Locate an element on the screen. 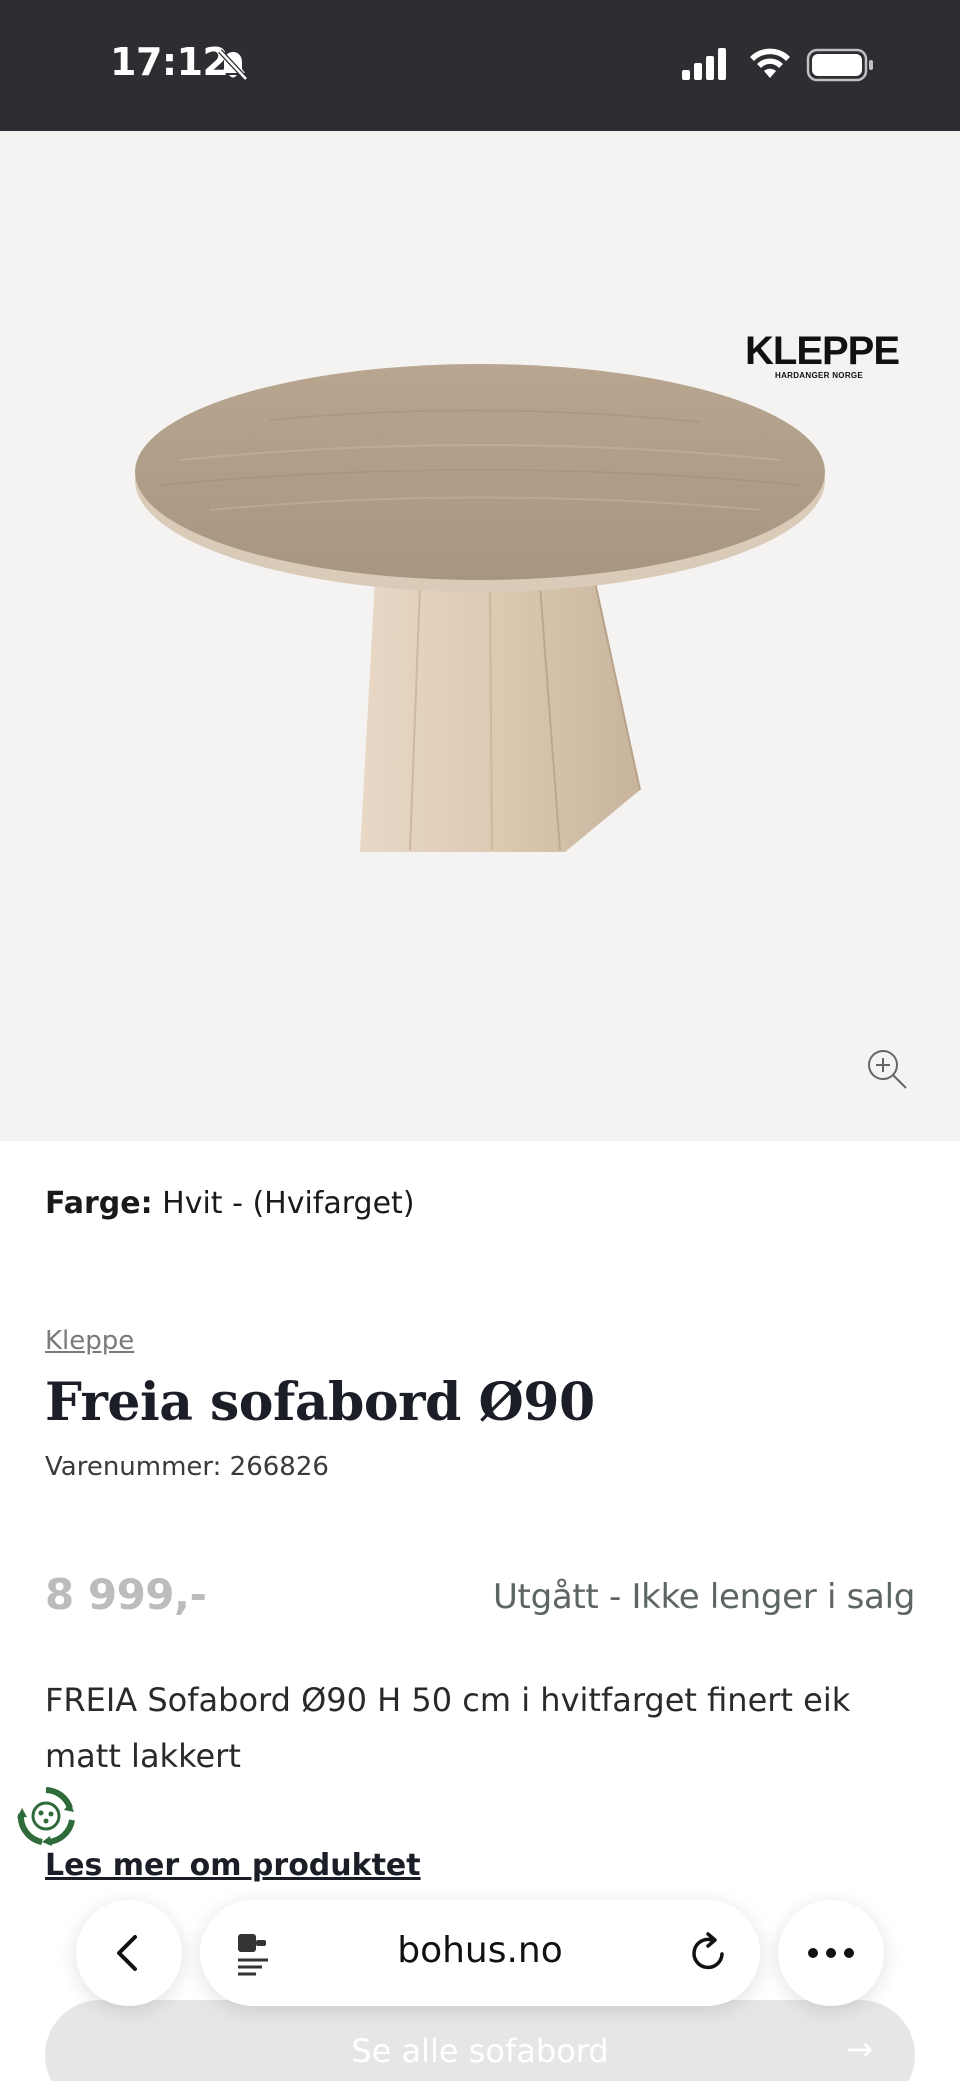 This screenshot has width=960, height=2081. wifi-icon is located at coordinates (770, 63).